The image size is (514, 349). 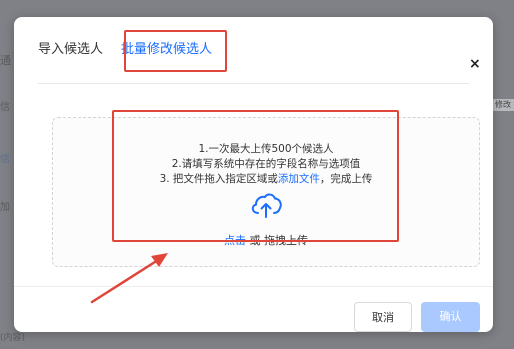 I want to click on tab-batch-edit-candidates: 批量修改候选人, so click(x=166, y=55).